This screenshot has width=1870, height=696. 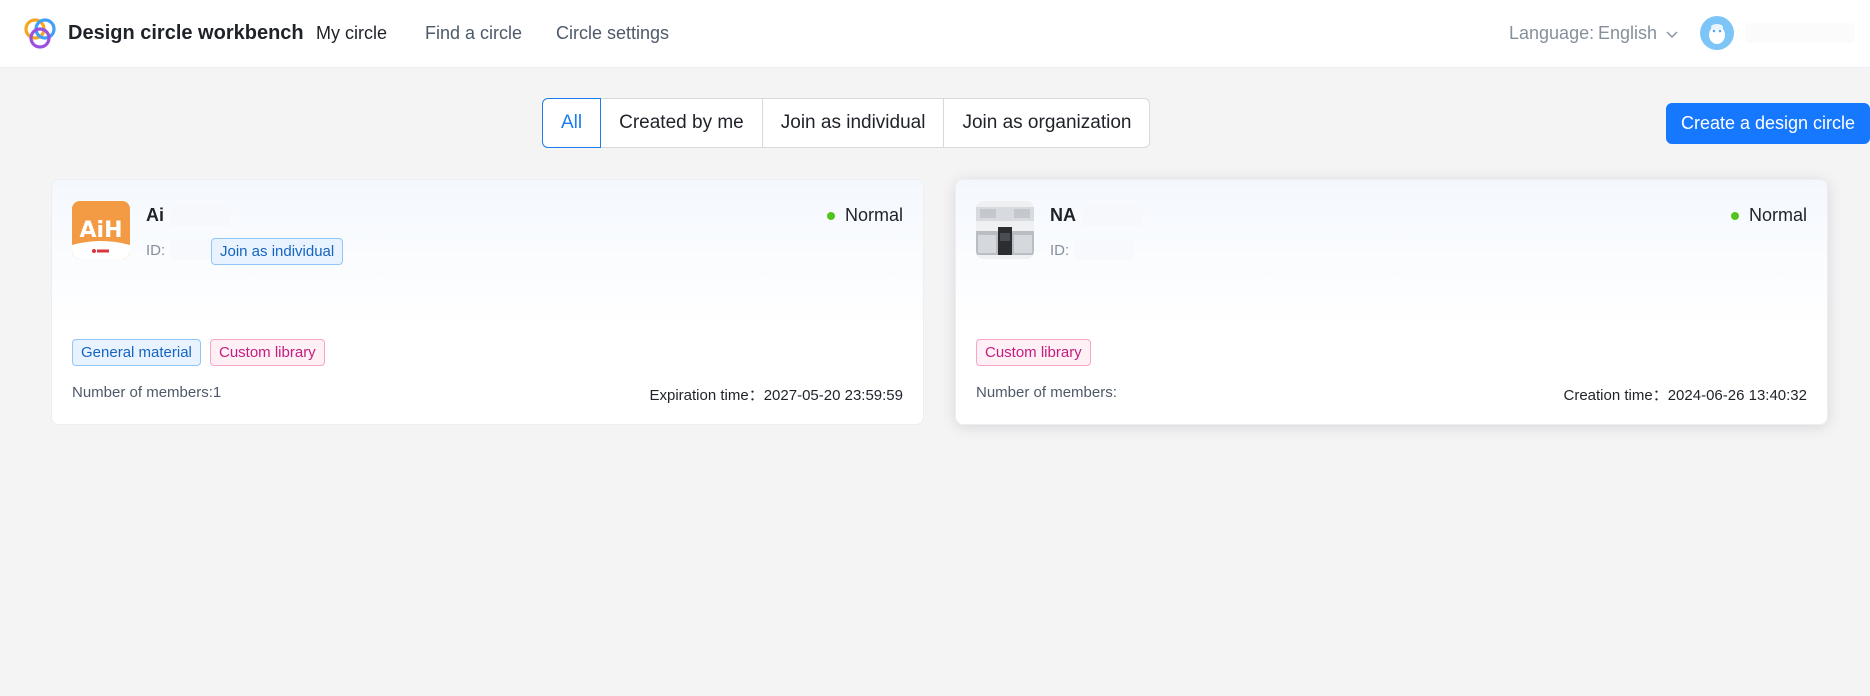 What do you see at coordinates (1672, 34) in the screenshot?
I see `chevron-down-icon` at bounding box center [1672, 34].